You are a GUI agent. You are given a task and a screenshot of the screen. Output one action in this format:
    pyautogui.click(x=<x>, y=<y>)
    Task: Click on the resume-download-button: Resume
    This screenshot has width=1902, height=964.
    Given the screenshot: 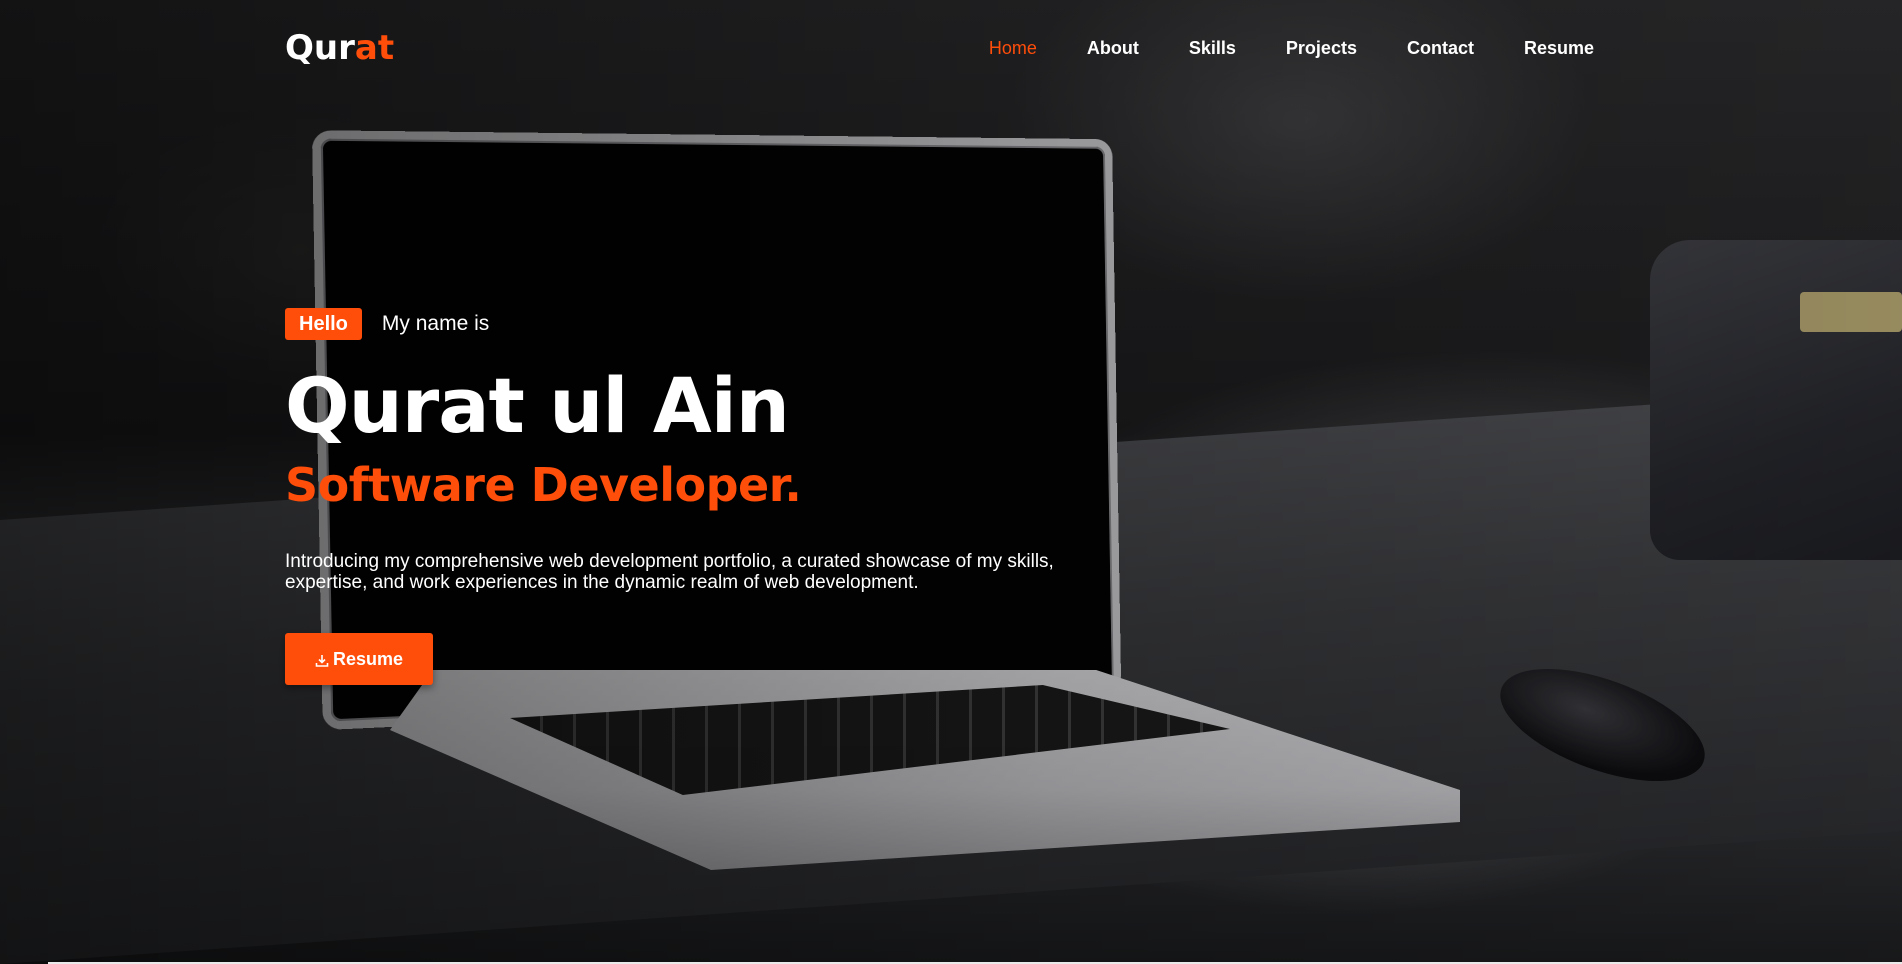 What is the action you would take?
    pyautogui.click(x=359, y=659)
    